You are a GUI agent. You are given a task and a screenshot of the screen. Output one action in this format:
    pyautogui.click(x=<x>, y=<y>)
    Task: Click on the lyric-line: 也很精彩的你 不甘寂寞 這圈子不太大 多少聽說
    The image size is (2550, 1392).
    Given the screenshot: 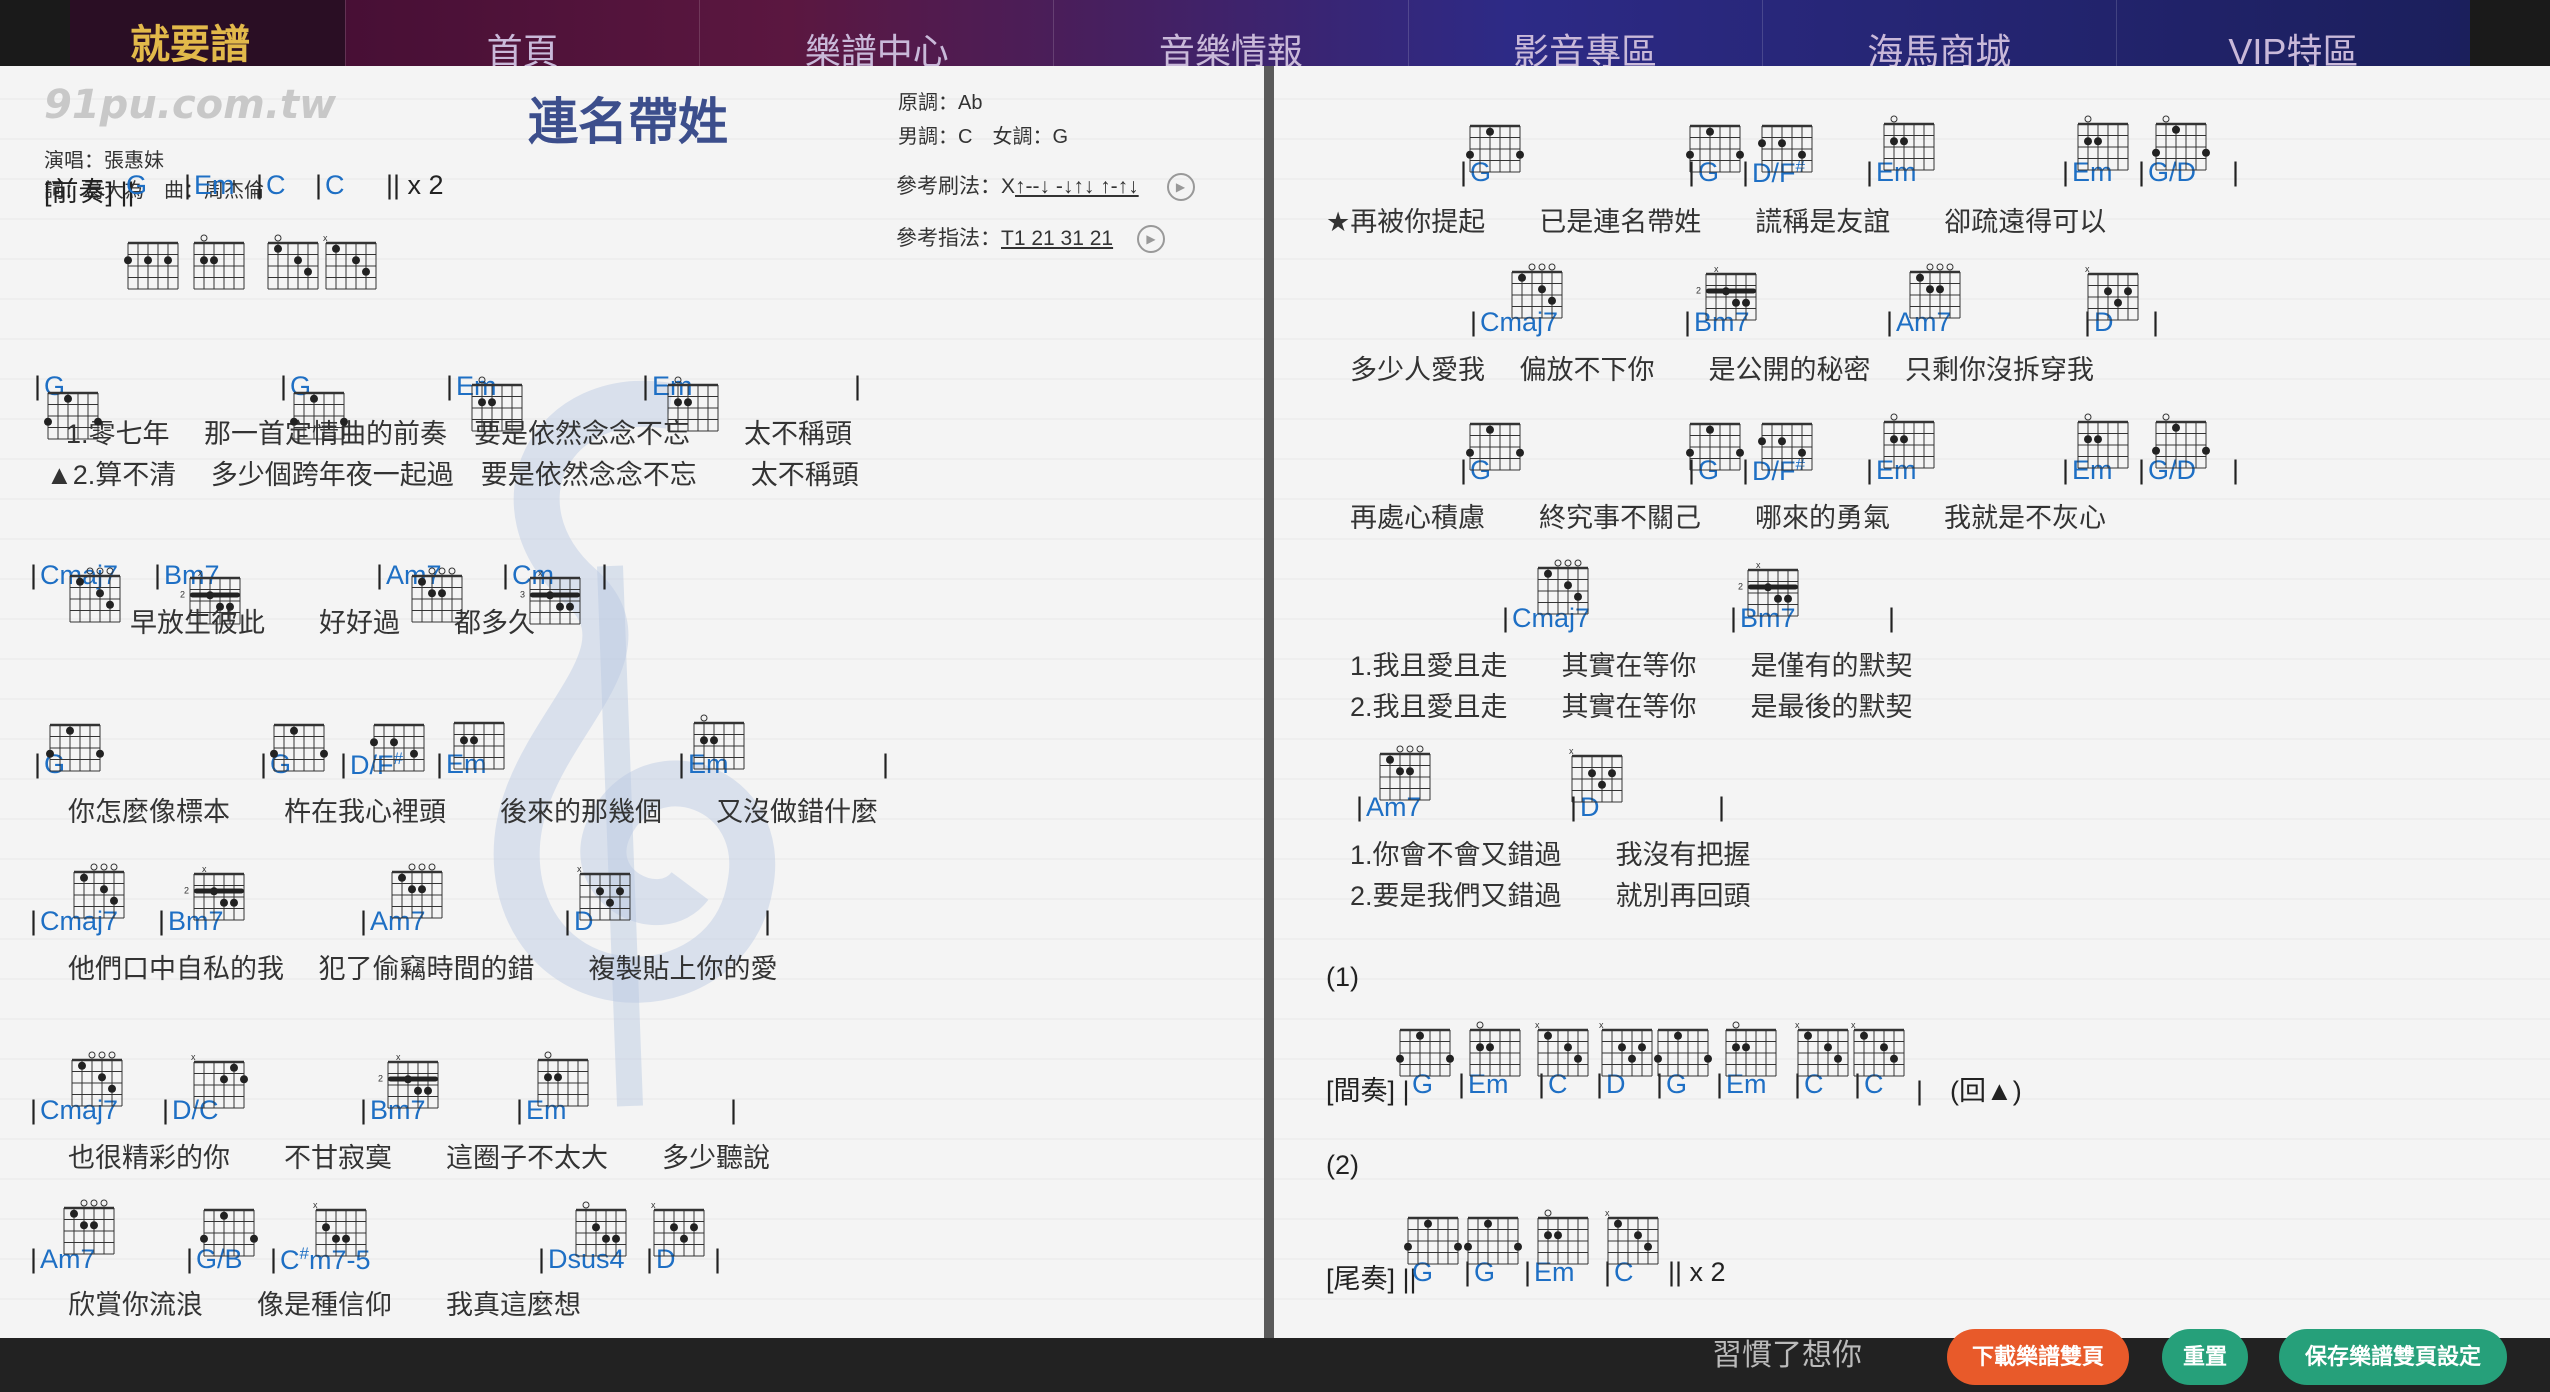 What is the action you would take?
    pyautogui.click(x=419, y=1158)
    